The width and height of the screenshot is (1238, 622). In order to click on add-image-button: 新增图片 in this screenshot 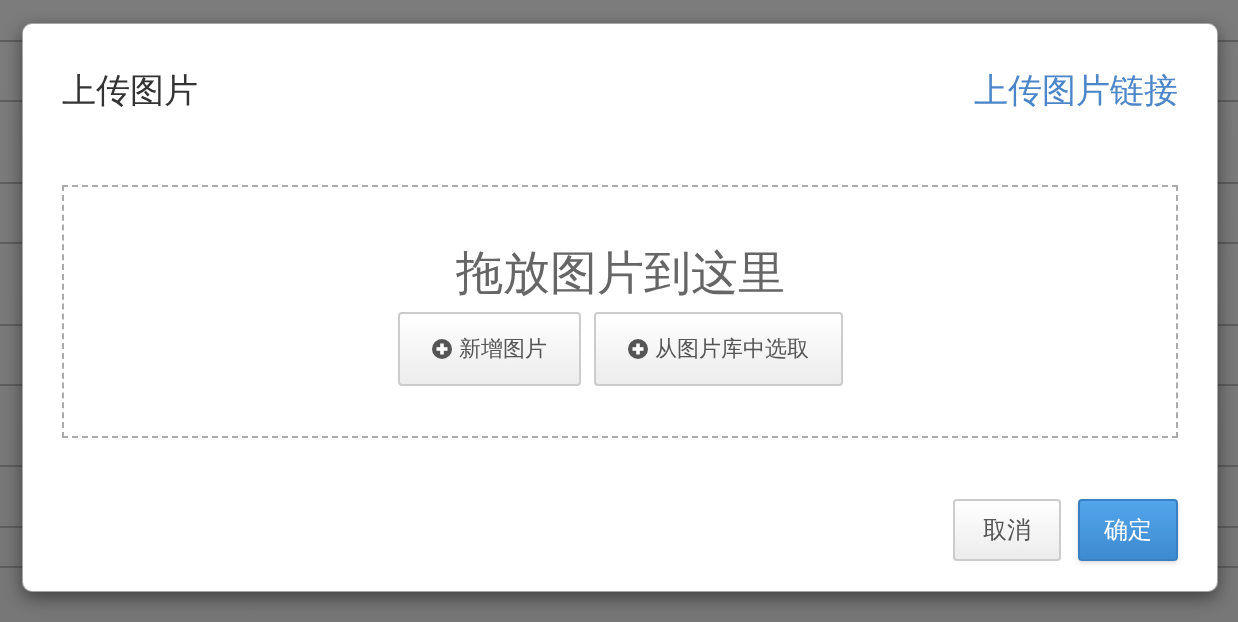, I will do `click(489, 349)`.